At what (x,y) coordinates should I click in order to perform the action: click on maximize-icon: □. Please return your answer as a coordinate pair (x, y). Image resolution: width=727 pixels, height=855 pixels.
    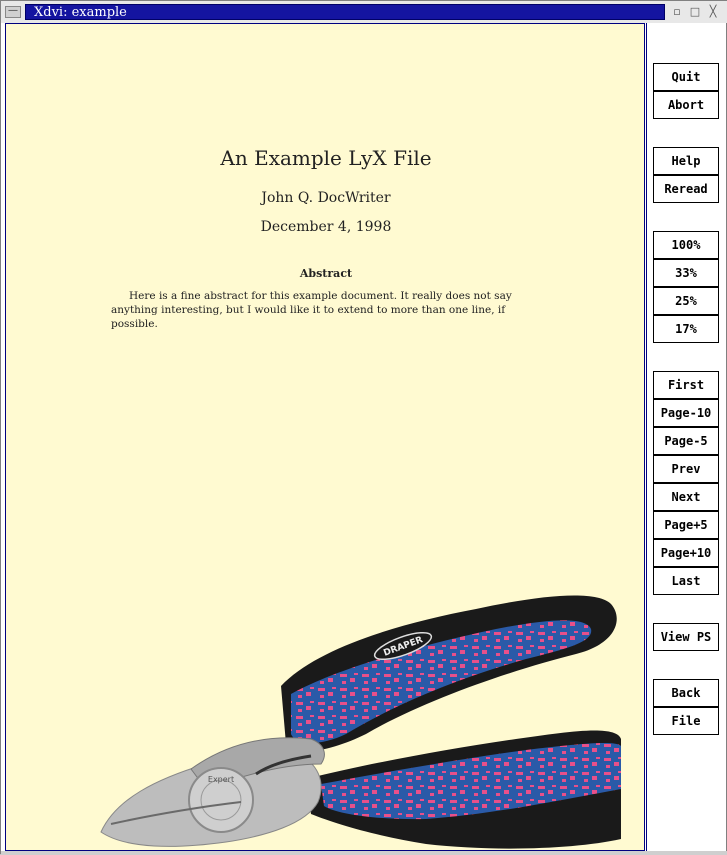
    Looking at the image, I should click on (695, 12).